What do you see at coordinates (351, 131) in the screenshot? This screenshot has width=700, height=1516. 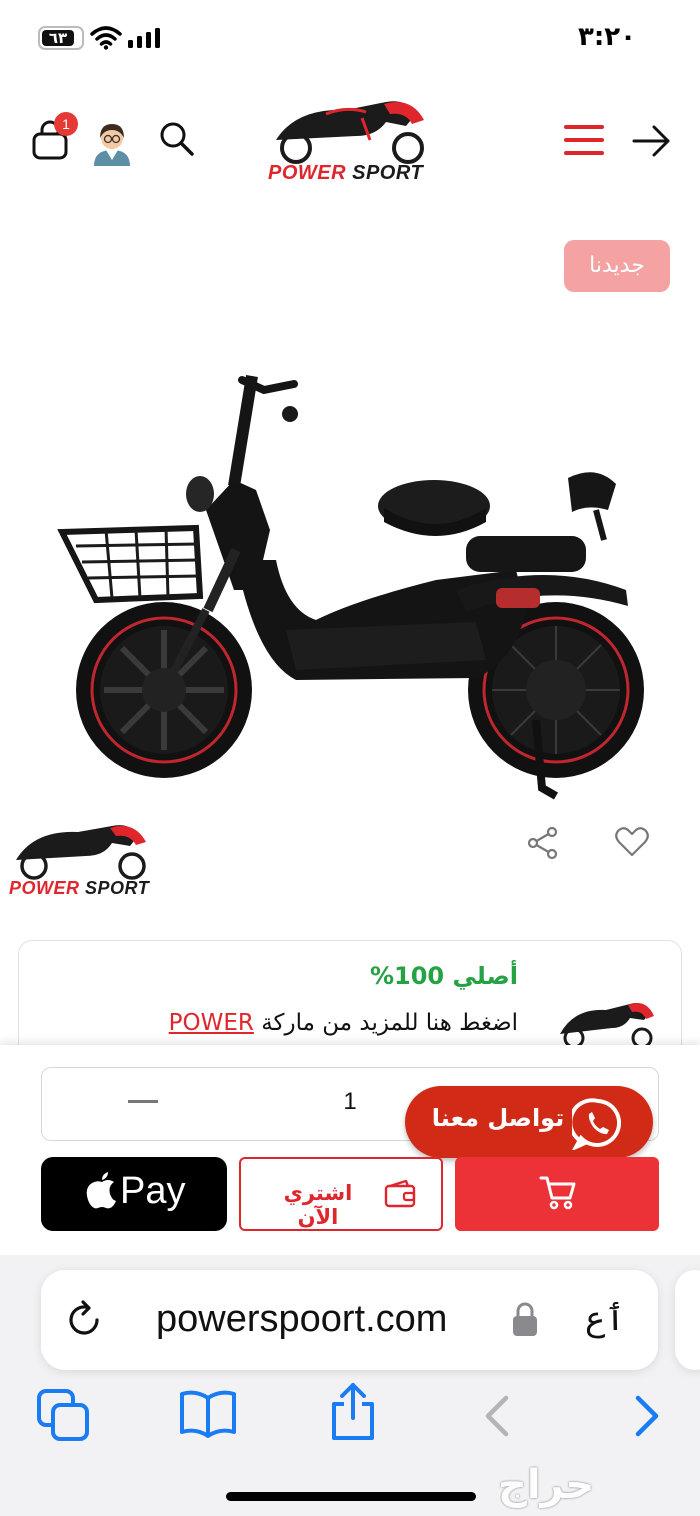 I see `header-logo-graphic` at bounding box center [351, 131].